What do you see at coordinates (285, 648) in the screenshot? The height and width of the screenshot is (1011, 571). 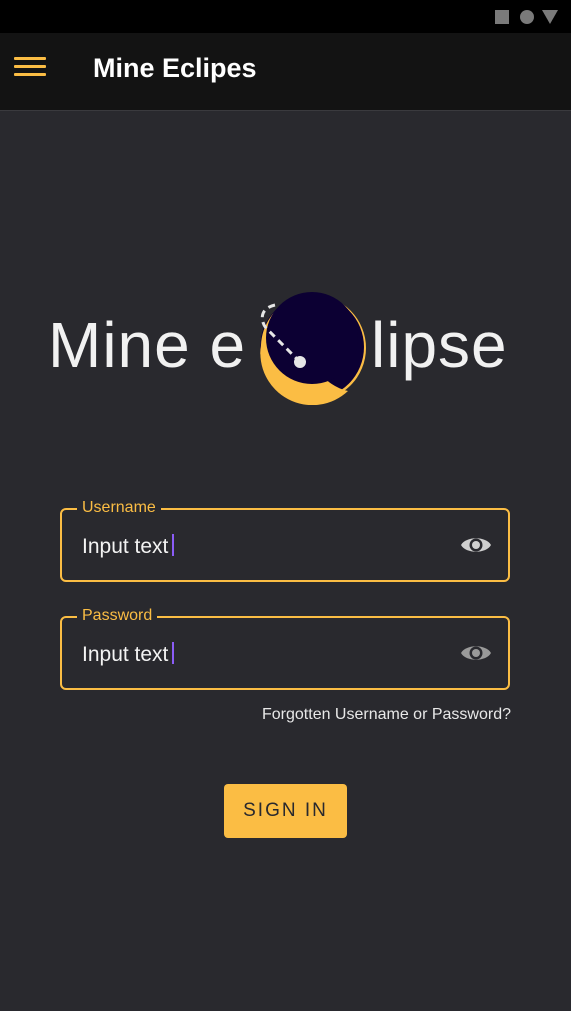 I see `password-field: Password Input text` at bounding box center [285, 648].